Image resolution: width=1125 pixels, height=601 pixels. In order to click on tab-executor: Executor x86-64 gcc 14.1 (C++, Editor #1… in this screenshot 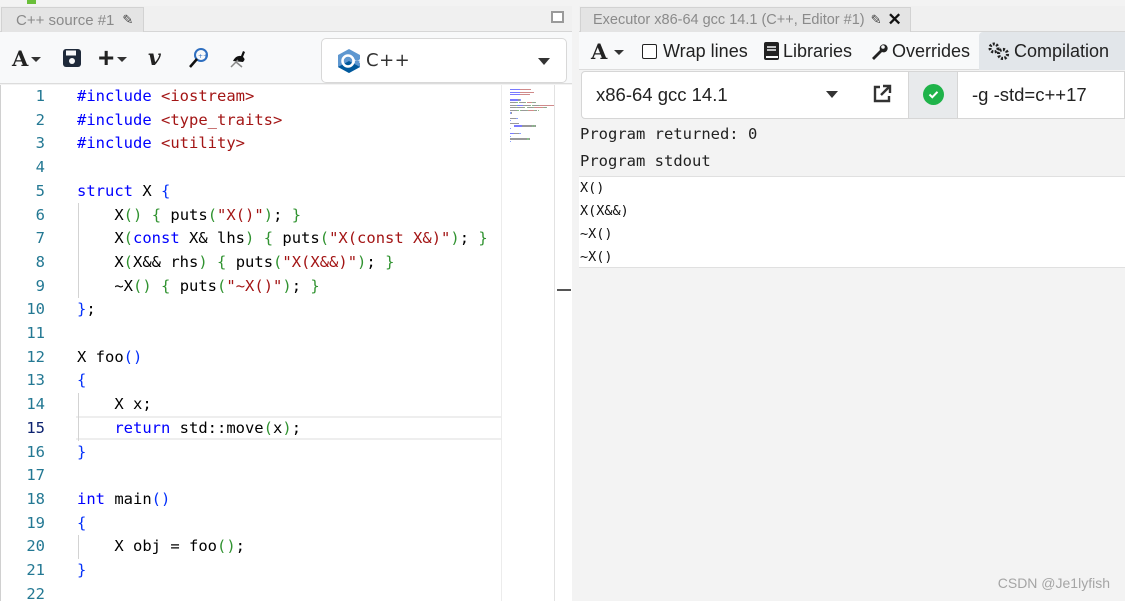, I will do `click(745, 19)`.